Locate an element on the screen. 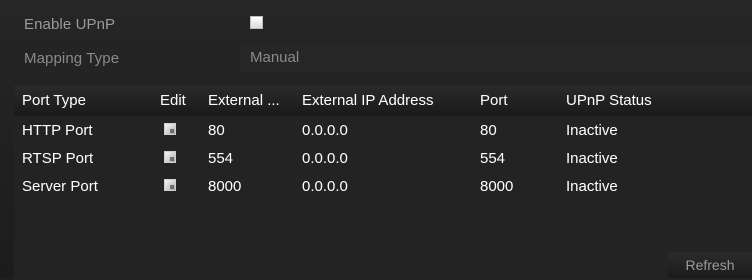 The height and width of the screenshot is (280, 752). cell-port-type: HTTP Port is located at coordinates (57, 130).